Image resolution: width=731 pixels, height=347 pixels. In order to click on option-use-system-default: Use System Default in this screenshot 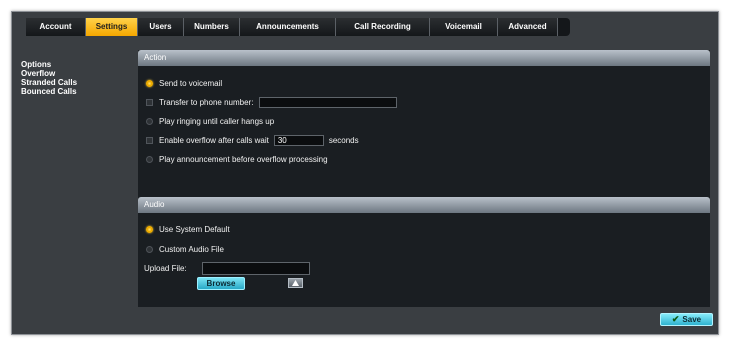, I will do `click(188, 229)`.